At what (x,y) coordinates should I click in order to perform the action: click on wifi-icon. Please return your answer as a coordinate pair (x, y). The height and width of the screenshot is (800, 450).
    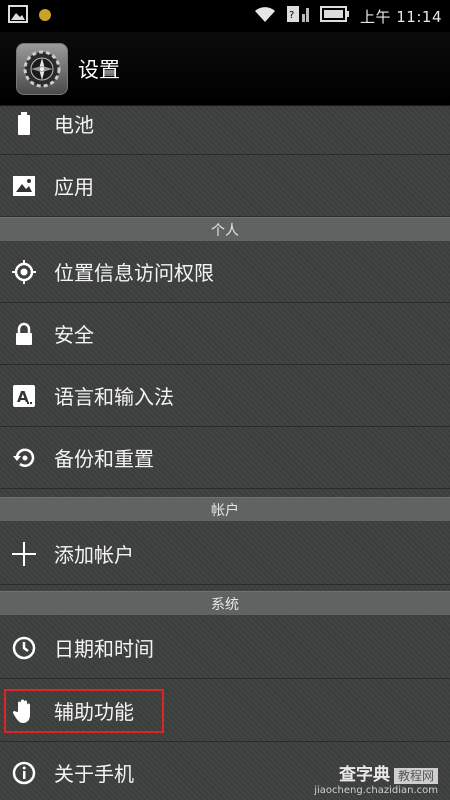
    Looking at the image, I should click on (265, 16).